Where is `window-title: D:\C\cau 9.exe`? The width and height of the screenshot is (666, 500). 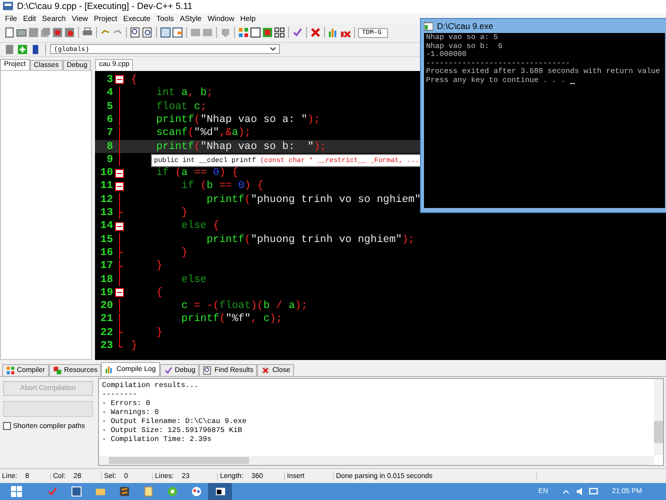
window-title: D:\C\cau 9.exe is located at coordinates (465, 26).